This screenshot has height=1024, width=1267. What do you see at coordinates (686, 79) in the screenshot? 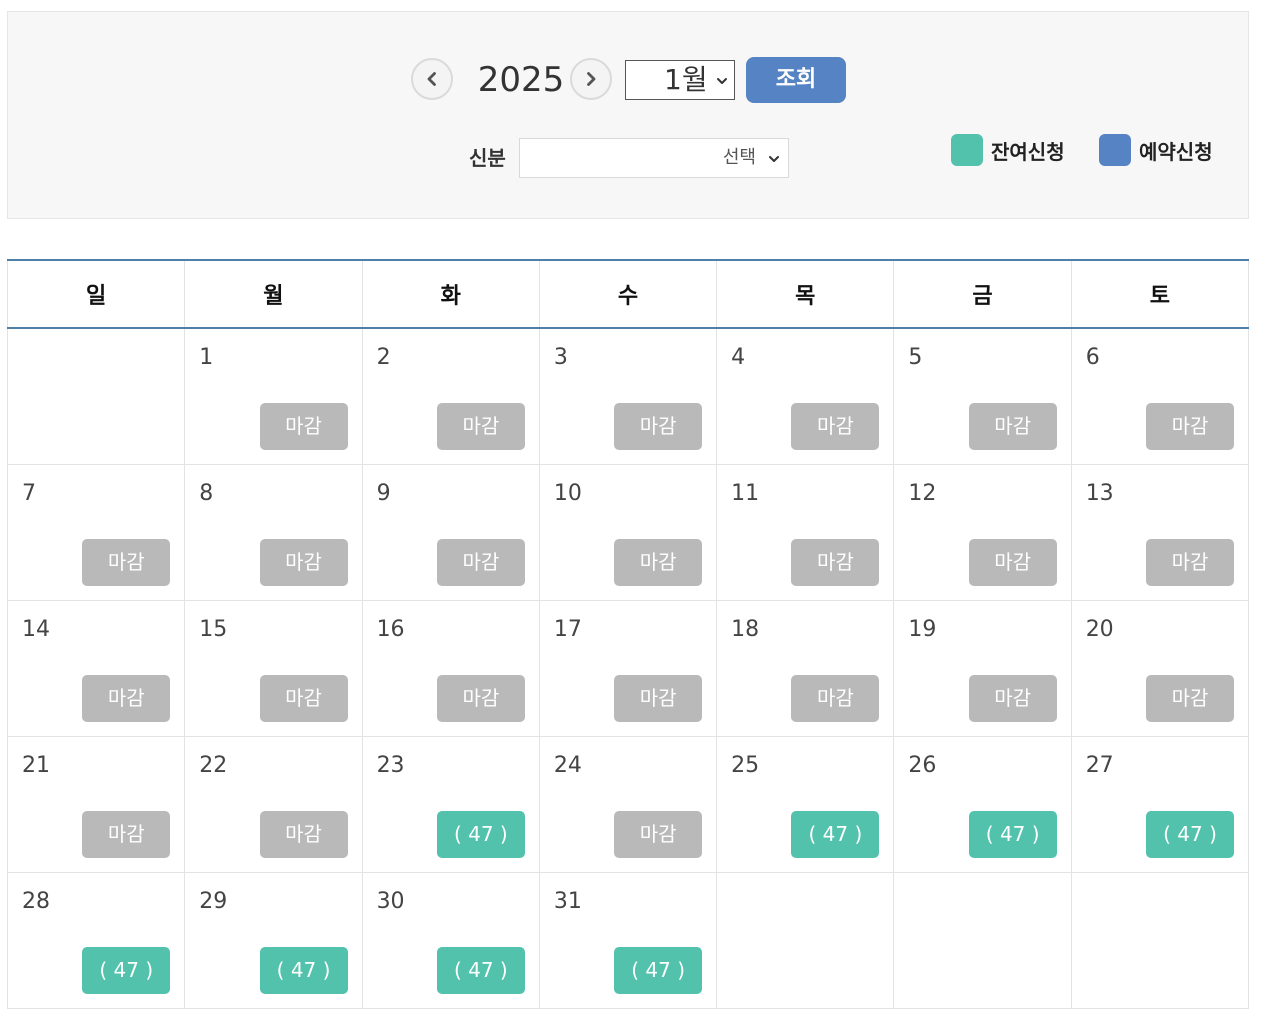
I see `month-select-value: 1월` at bounding box center [686, 79].